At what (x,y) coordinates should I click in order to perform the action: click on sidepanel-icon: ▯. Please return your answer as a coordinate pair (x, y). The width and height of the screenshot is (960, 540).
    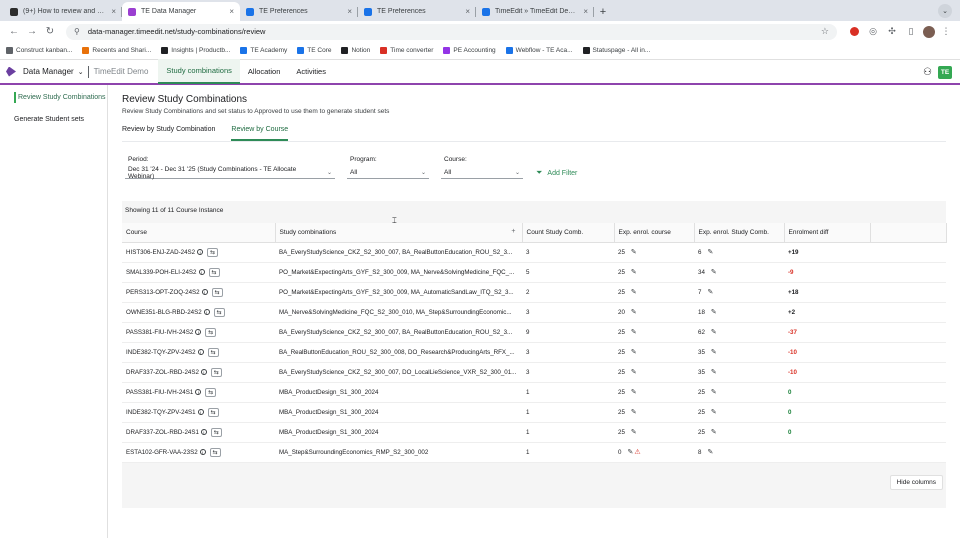
    Looking at the image, I should click on (911, 32).